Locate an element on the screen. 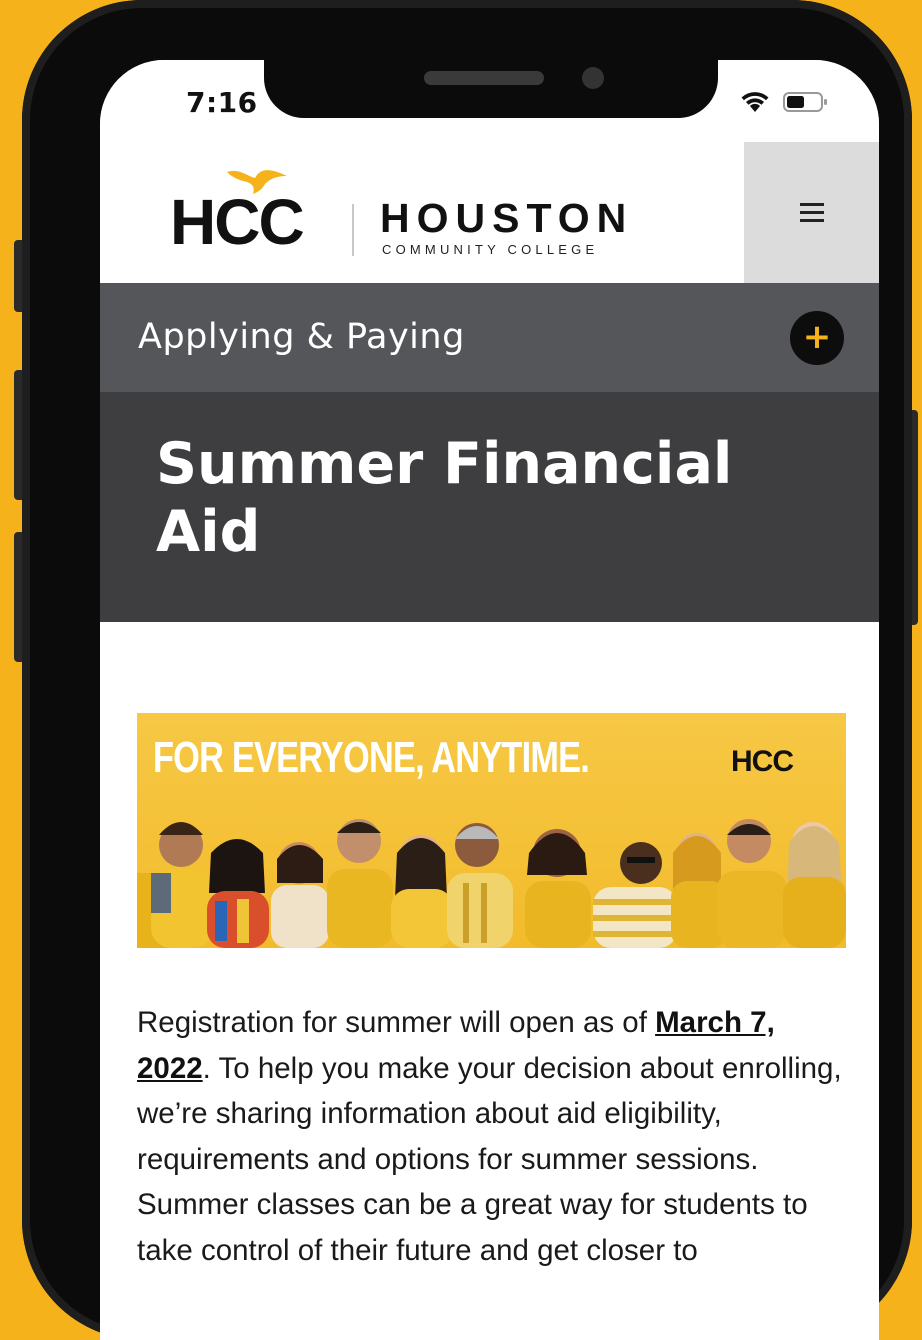 This screenshot has height=1340, width=922. logo-divider is located at coordinates (353, 230).